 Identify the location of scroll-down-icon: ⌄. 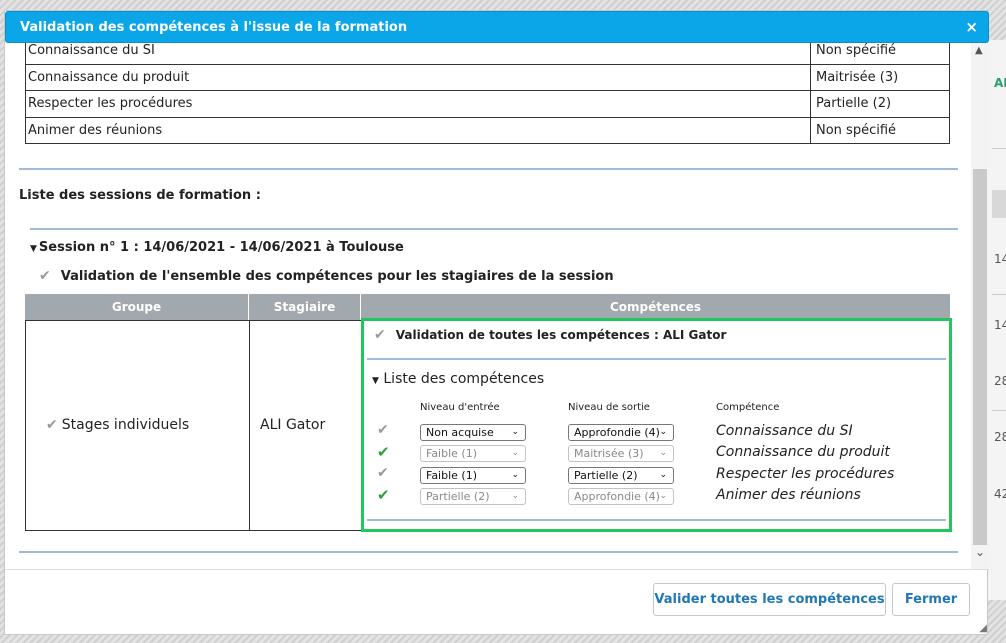
(980, 552).